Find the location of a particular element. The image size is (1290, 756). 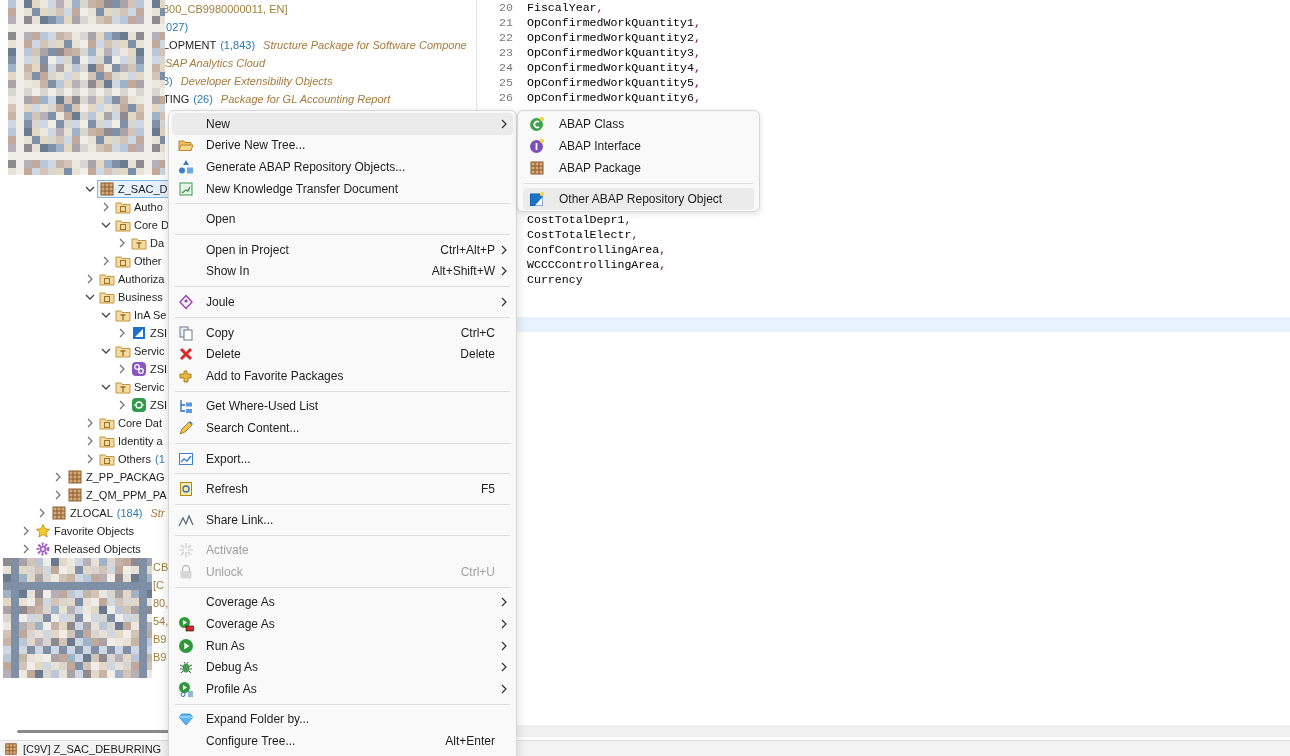

tree-item: Core Dat is located at coordinates (131, 423).